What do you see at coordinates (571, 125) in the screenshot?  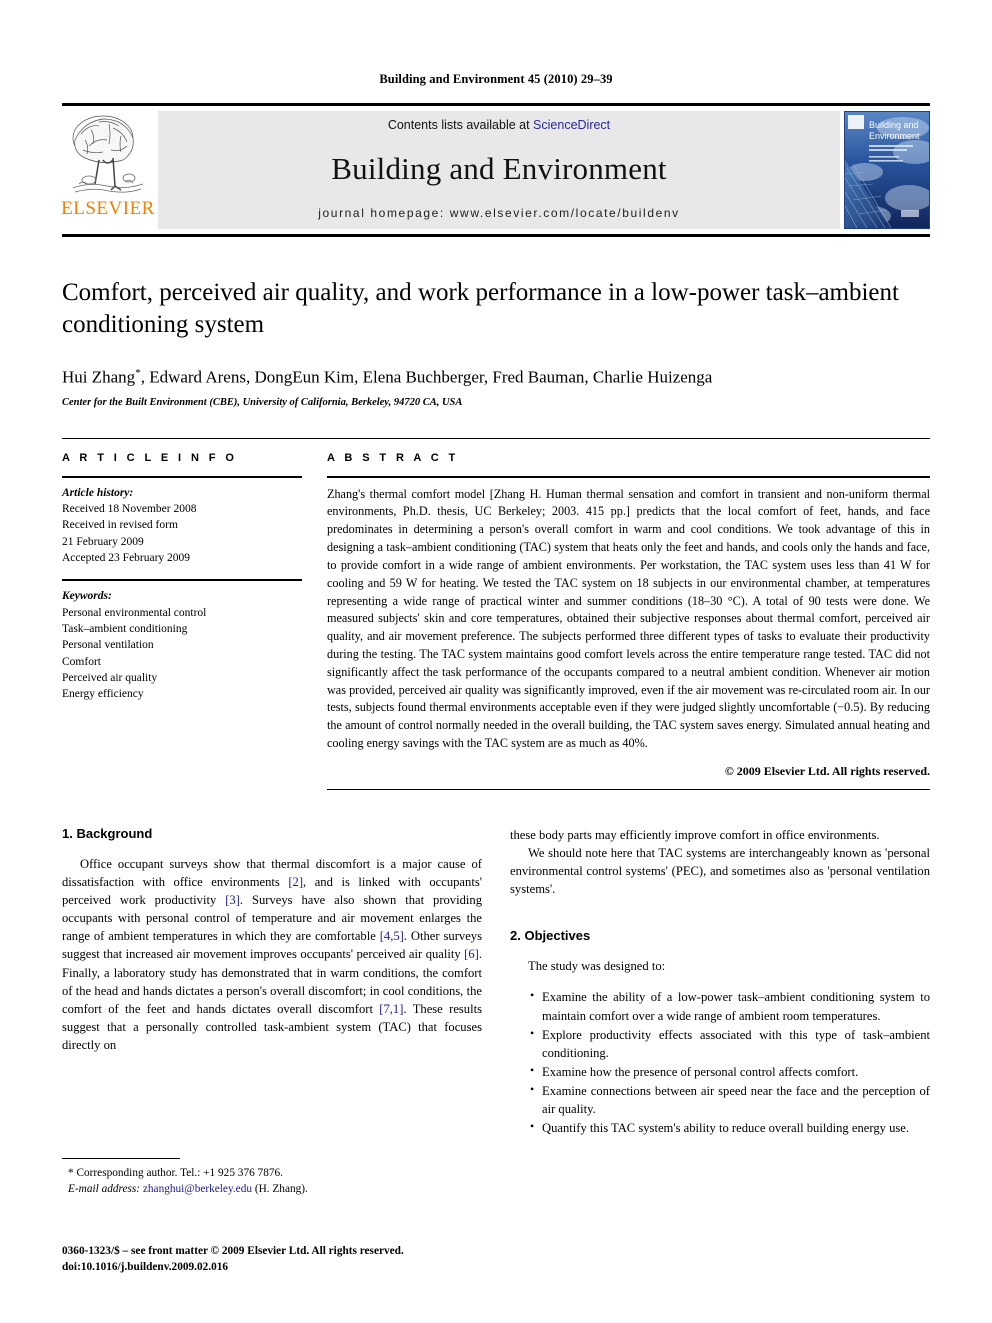 I see `sciencedirect-link: ScienceDirect` at bounding box center [571, 125].